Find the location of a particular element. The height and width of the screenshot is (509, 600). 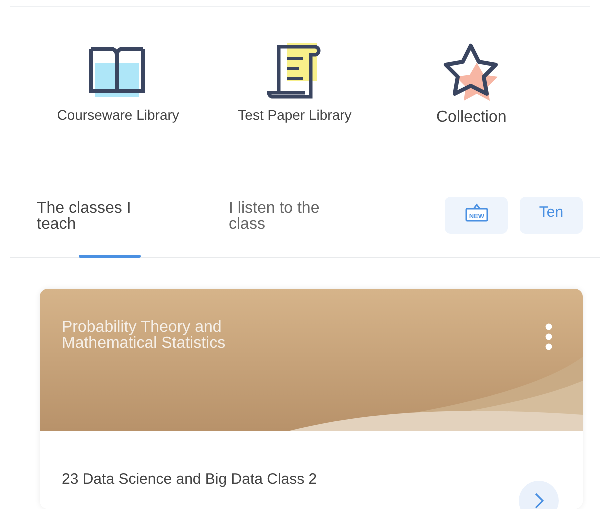

shortcut-item: Test Paper Library is located at coordinates (294, 87).